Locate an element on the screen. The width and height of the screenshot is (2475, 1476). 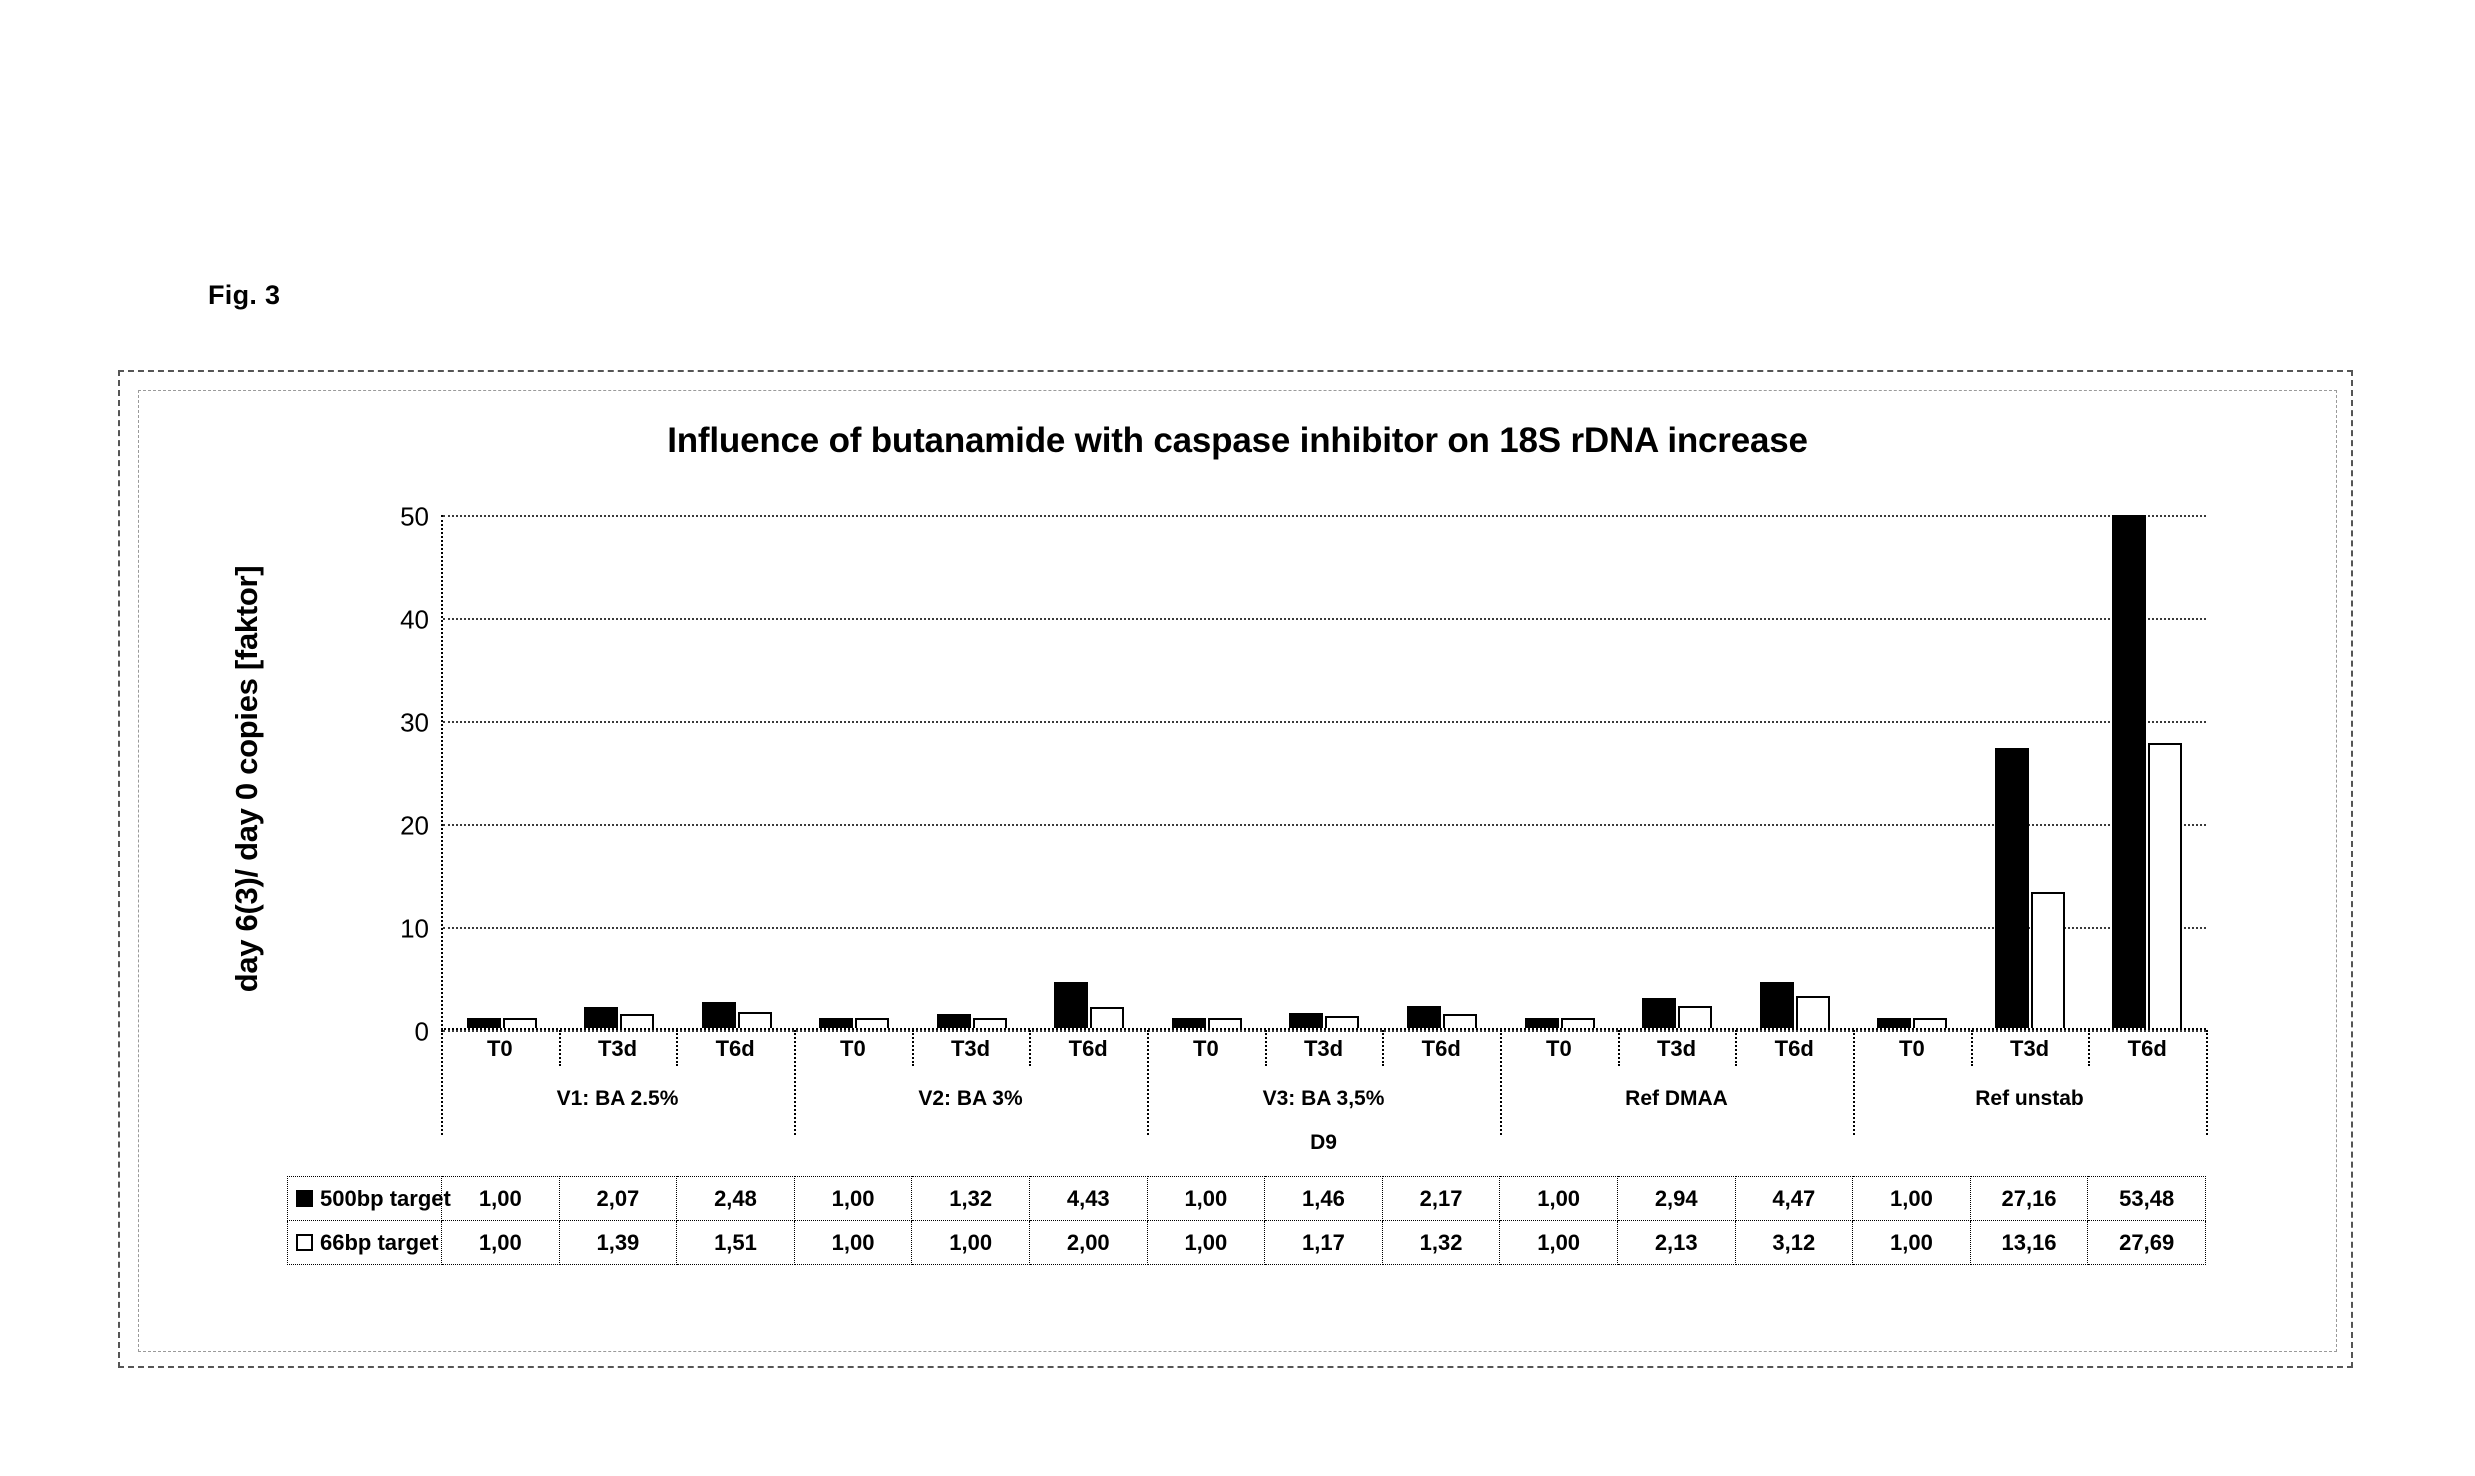
table-cell-value: 27,16 is located at coordinates (2029, 1198).